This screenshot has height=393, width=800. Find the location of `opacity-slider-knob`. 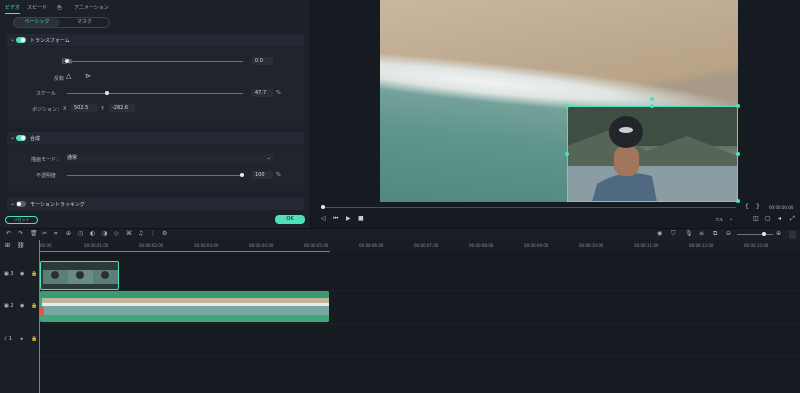

opacity-slider-knob is located at coordinates (242, 175).